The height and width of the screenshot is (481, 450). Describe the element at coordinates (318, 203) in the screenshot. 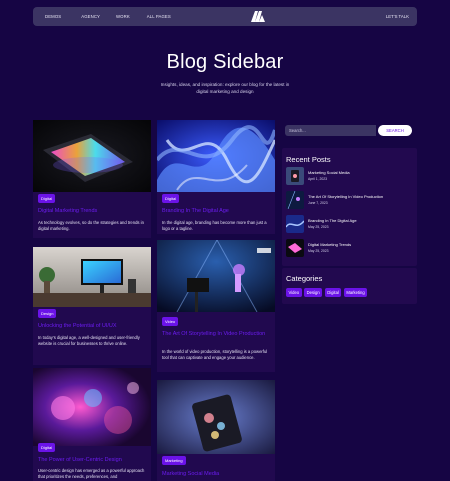

I see `recent-post-date: June 7, 2023` at that location.